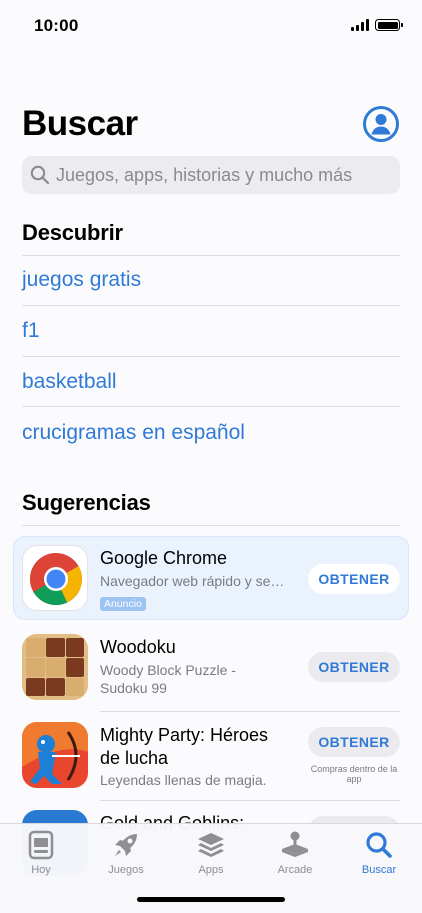 This screenshot has height=913, width=422. I want to click on account-button, so click(381, 124).